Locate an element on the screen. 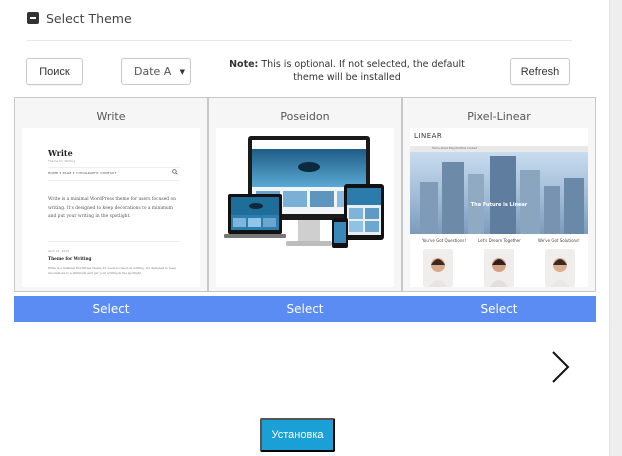 The width and height of the screenshot is (622, 456). chevron-right-icon is located at coordinates (560, 367).